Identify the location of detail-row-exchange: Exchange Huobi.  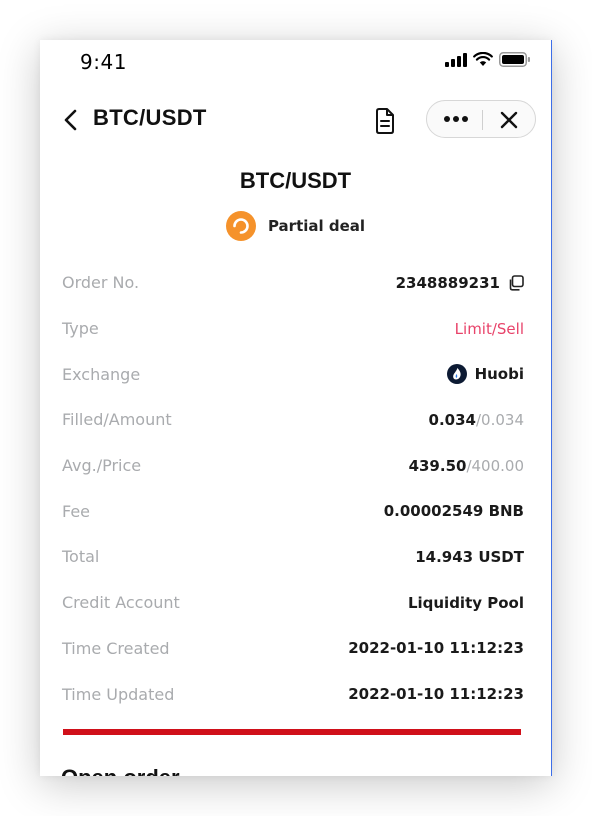
(293, 374).